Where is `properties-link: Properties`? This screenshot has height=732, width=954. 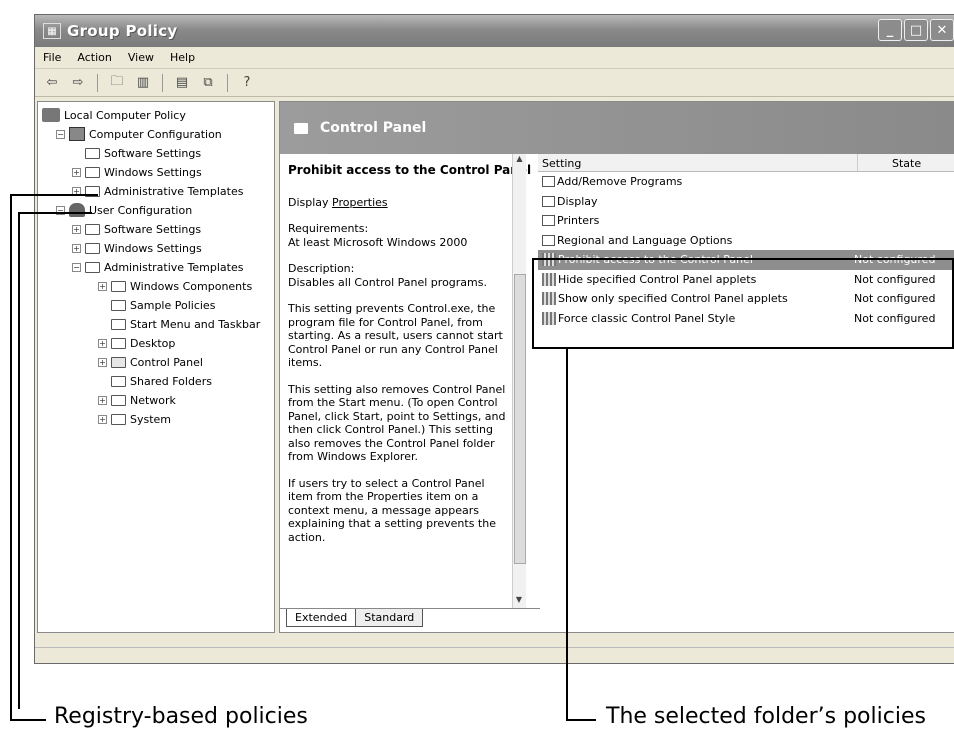
properties-link: Properties is located at coordinates (360, 202).